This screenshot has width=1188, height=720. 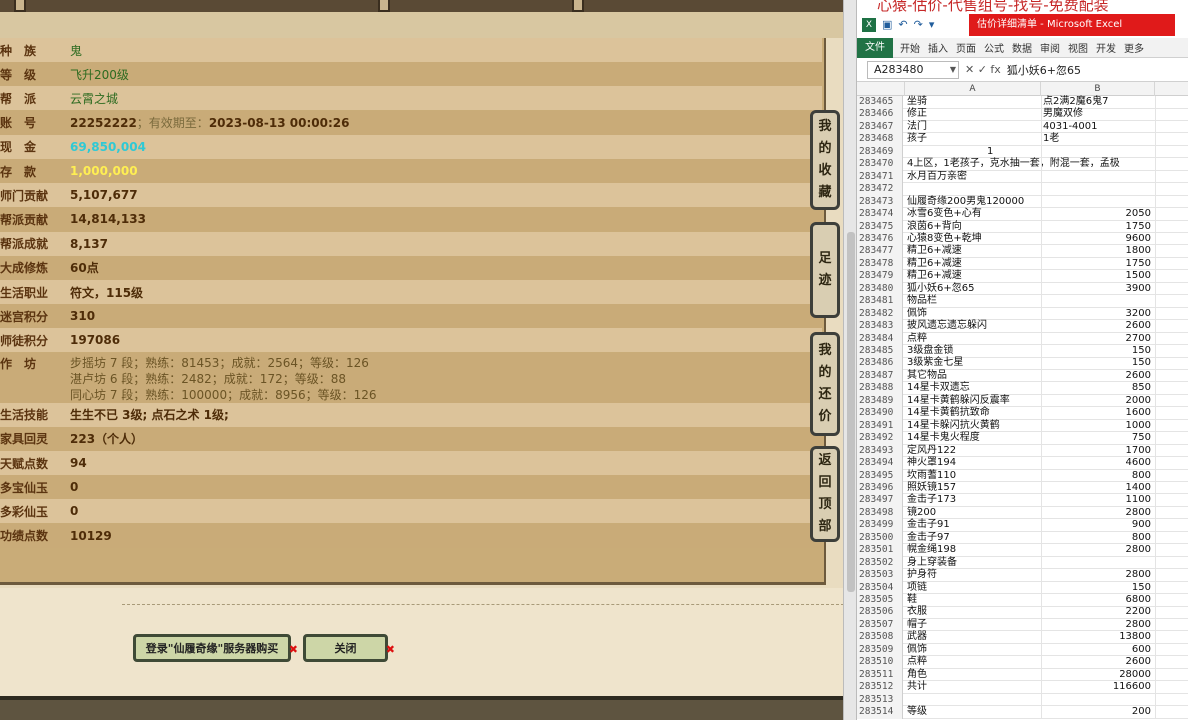 I want to click on sheet-row: 283512 共计 116600, so click(x=1022, y=687).